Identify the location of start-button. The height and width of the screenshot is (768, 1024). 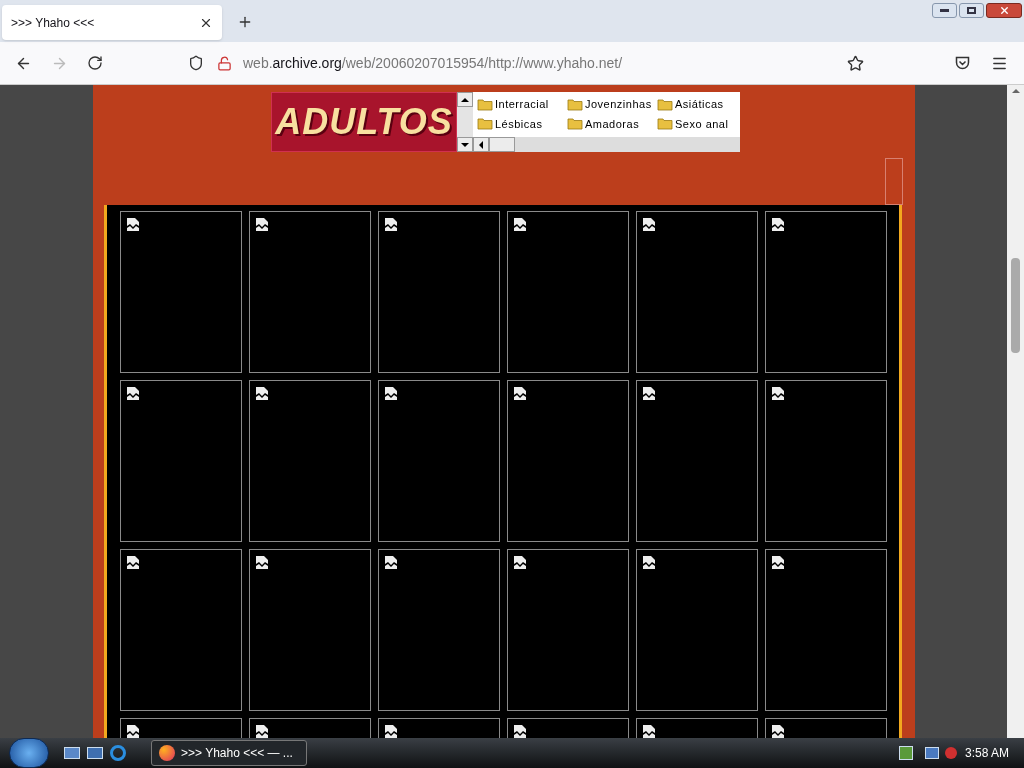
(29, 753).